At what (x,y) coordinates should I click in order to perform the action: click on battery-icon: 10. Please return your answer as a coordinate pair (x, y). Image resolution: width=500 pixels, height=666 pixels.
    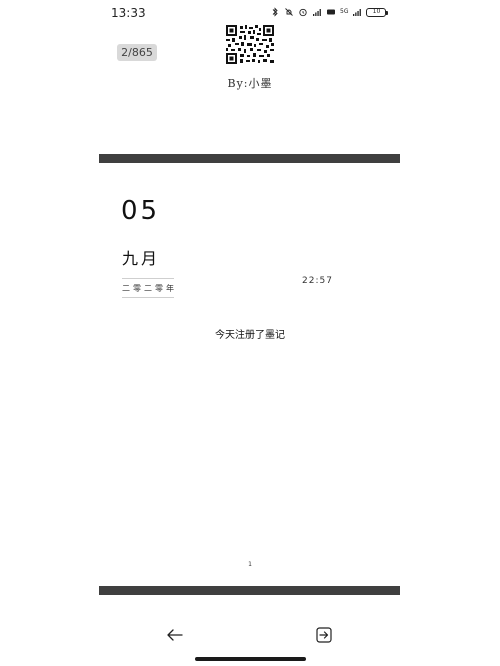
    Looking at the image, I should click on (377, 12).